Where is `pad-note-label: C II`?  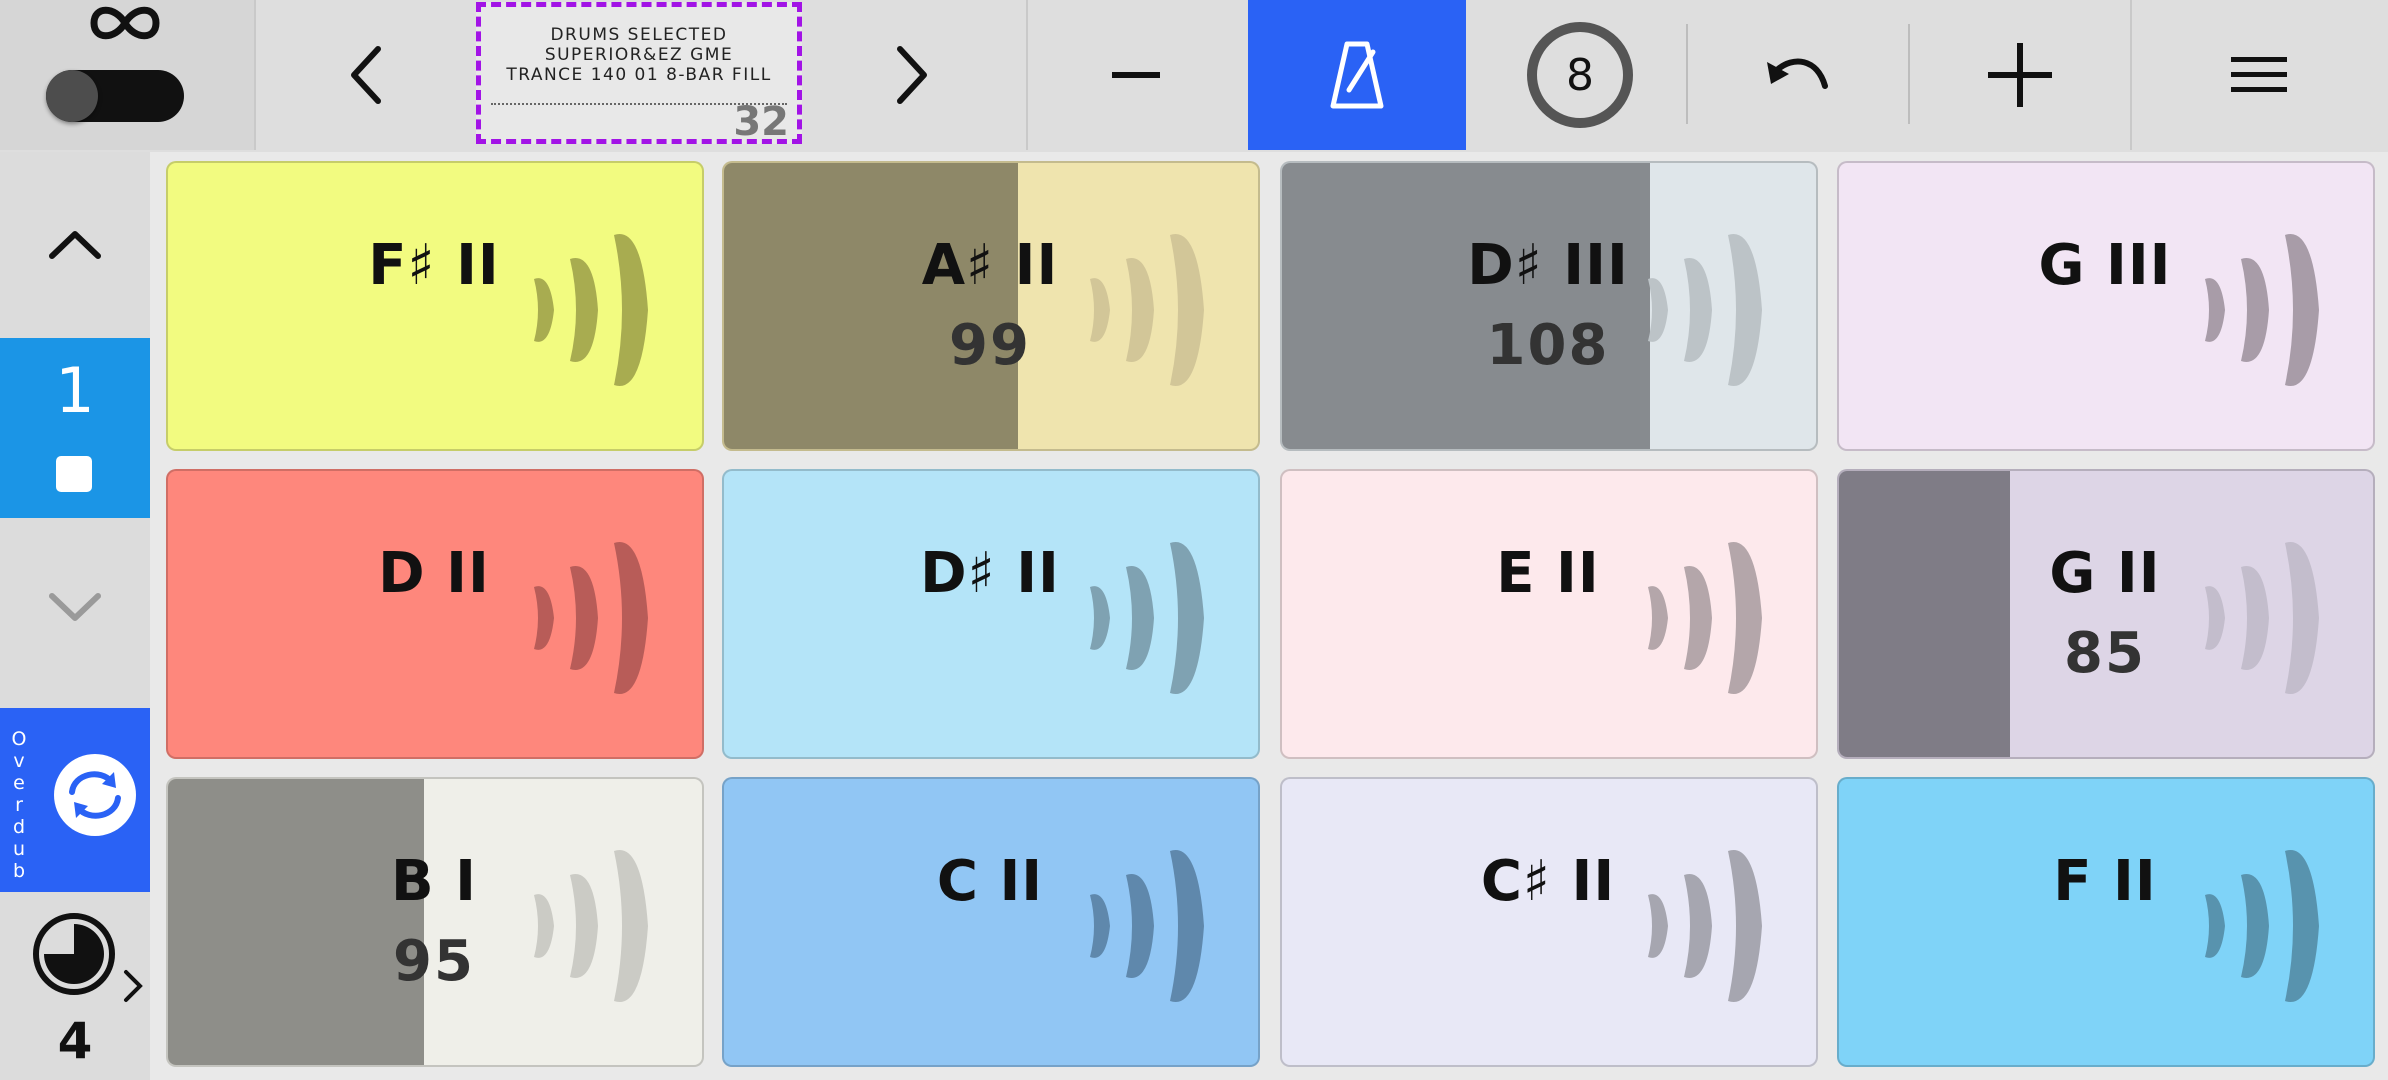 pad-note-label: C II is located at coordinates (990, 881).